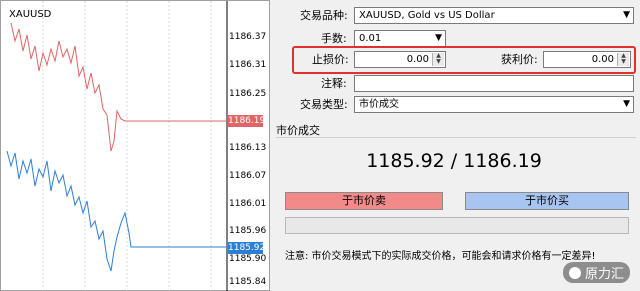  What do you see at coordinates (456, 137) in the screenshot?
I see `section-divider` at bounding box center [456, 137].